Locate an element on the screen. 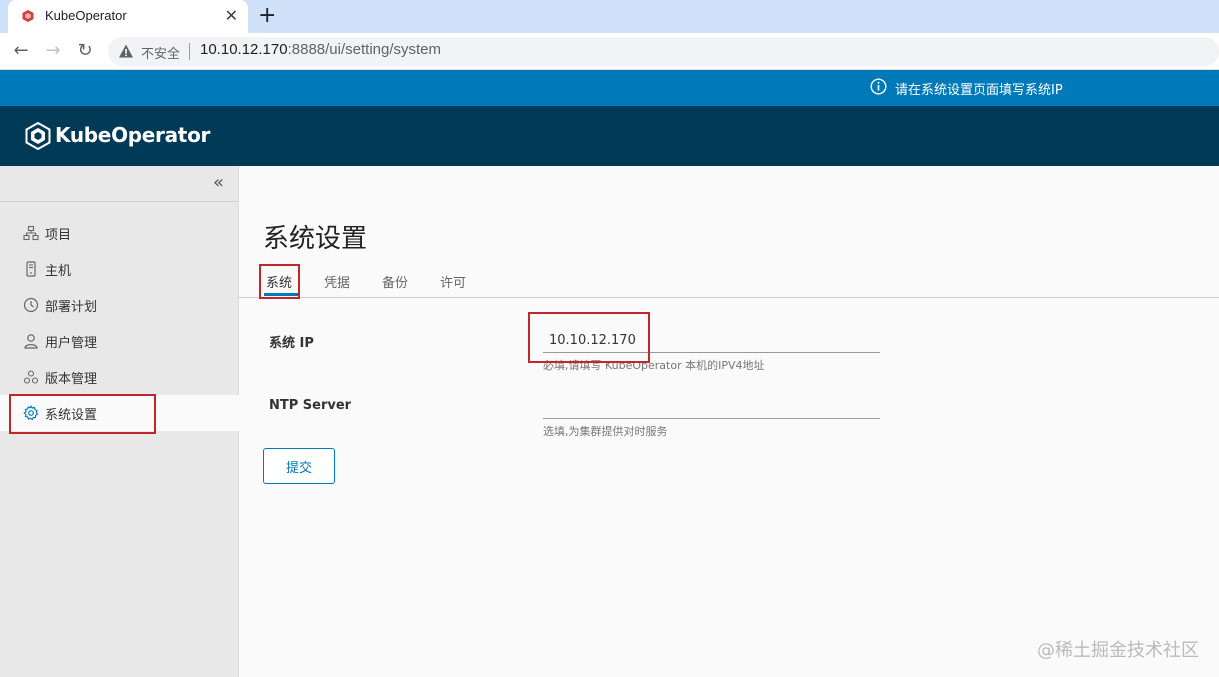  sidebar-item-deploy-plan: 部署计划 is located at coordinates (119, 305).